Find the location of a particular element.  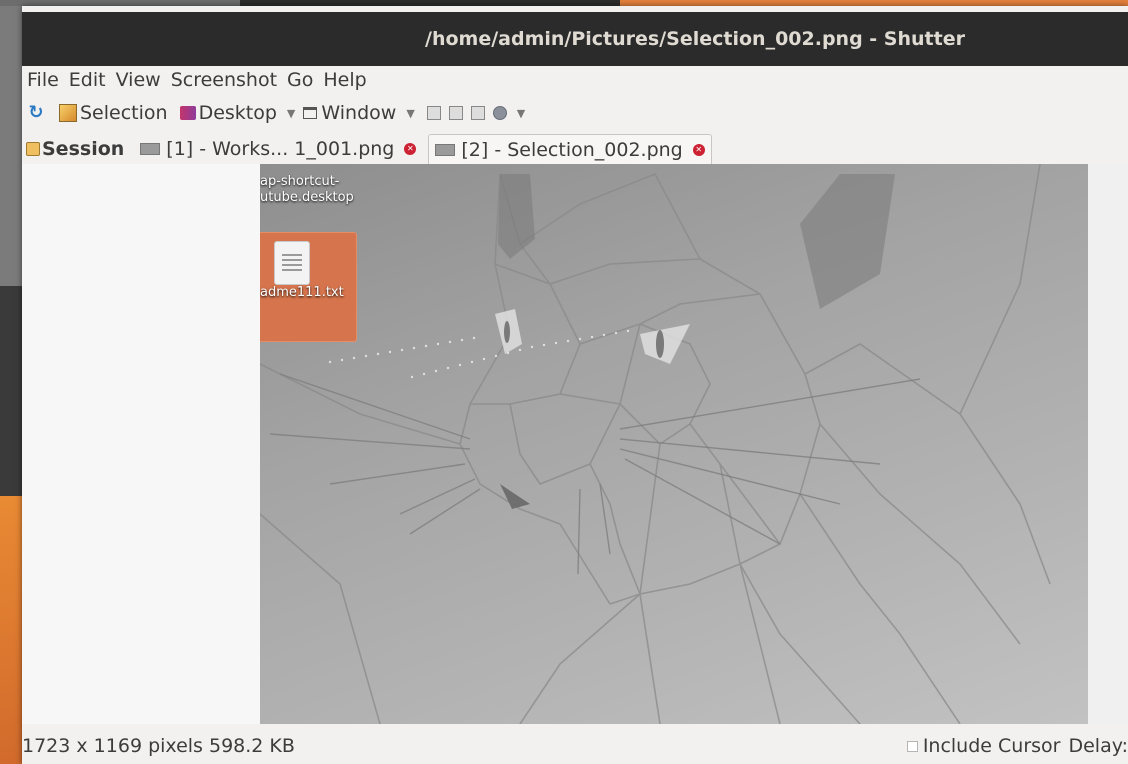

tab-session: Session is located at coordinates (76, 149).